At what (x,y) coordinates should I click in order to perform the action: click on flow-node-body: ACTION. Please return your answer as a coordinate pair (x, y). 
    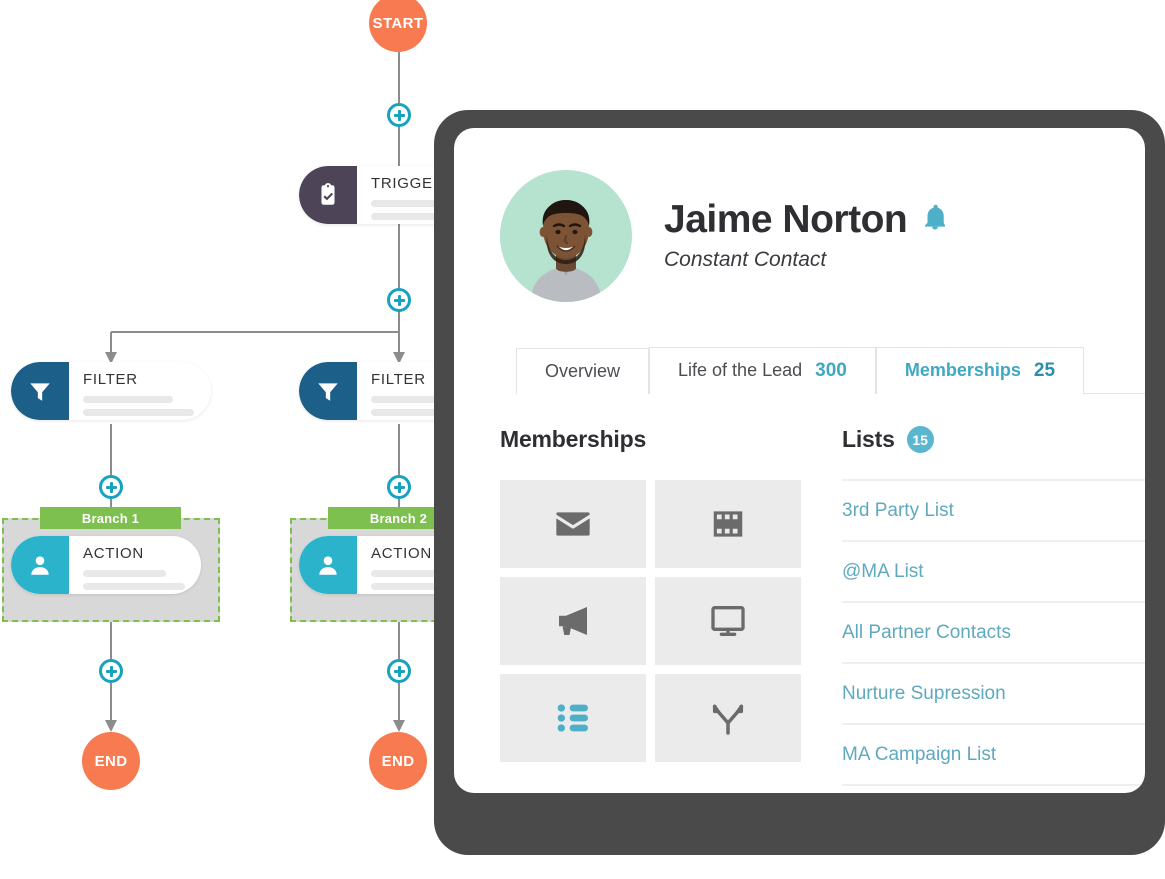
    Looking at the image, I should click on (135, 565).